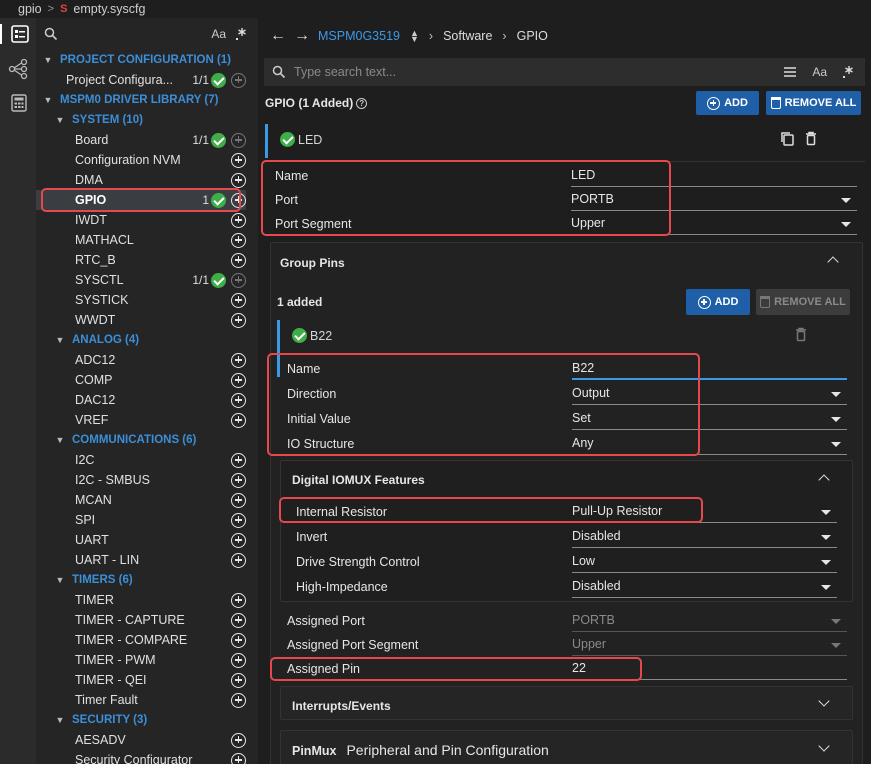 The width and height of the screenshot is (871, 764). What do you see at coordinates (790, 72) in the screenshot?
I see `filter-list-icon` at bounding box center [790, 72].